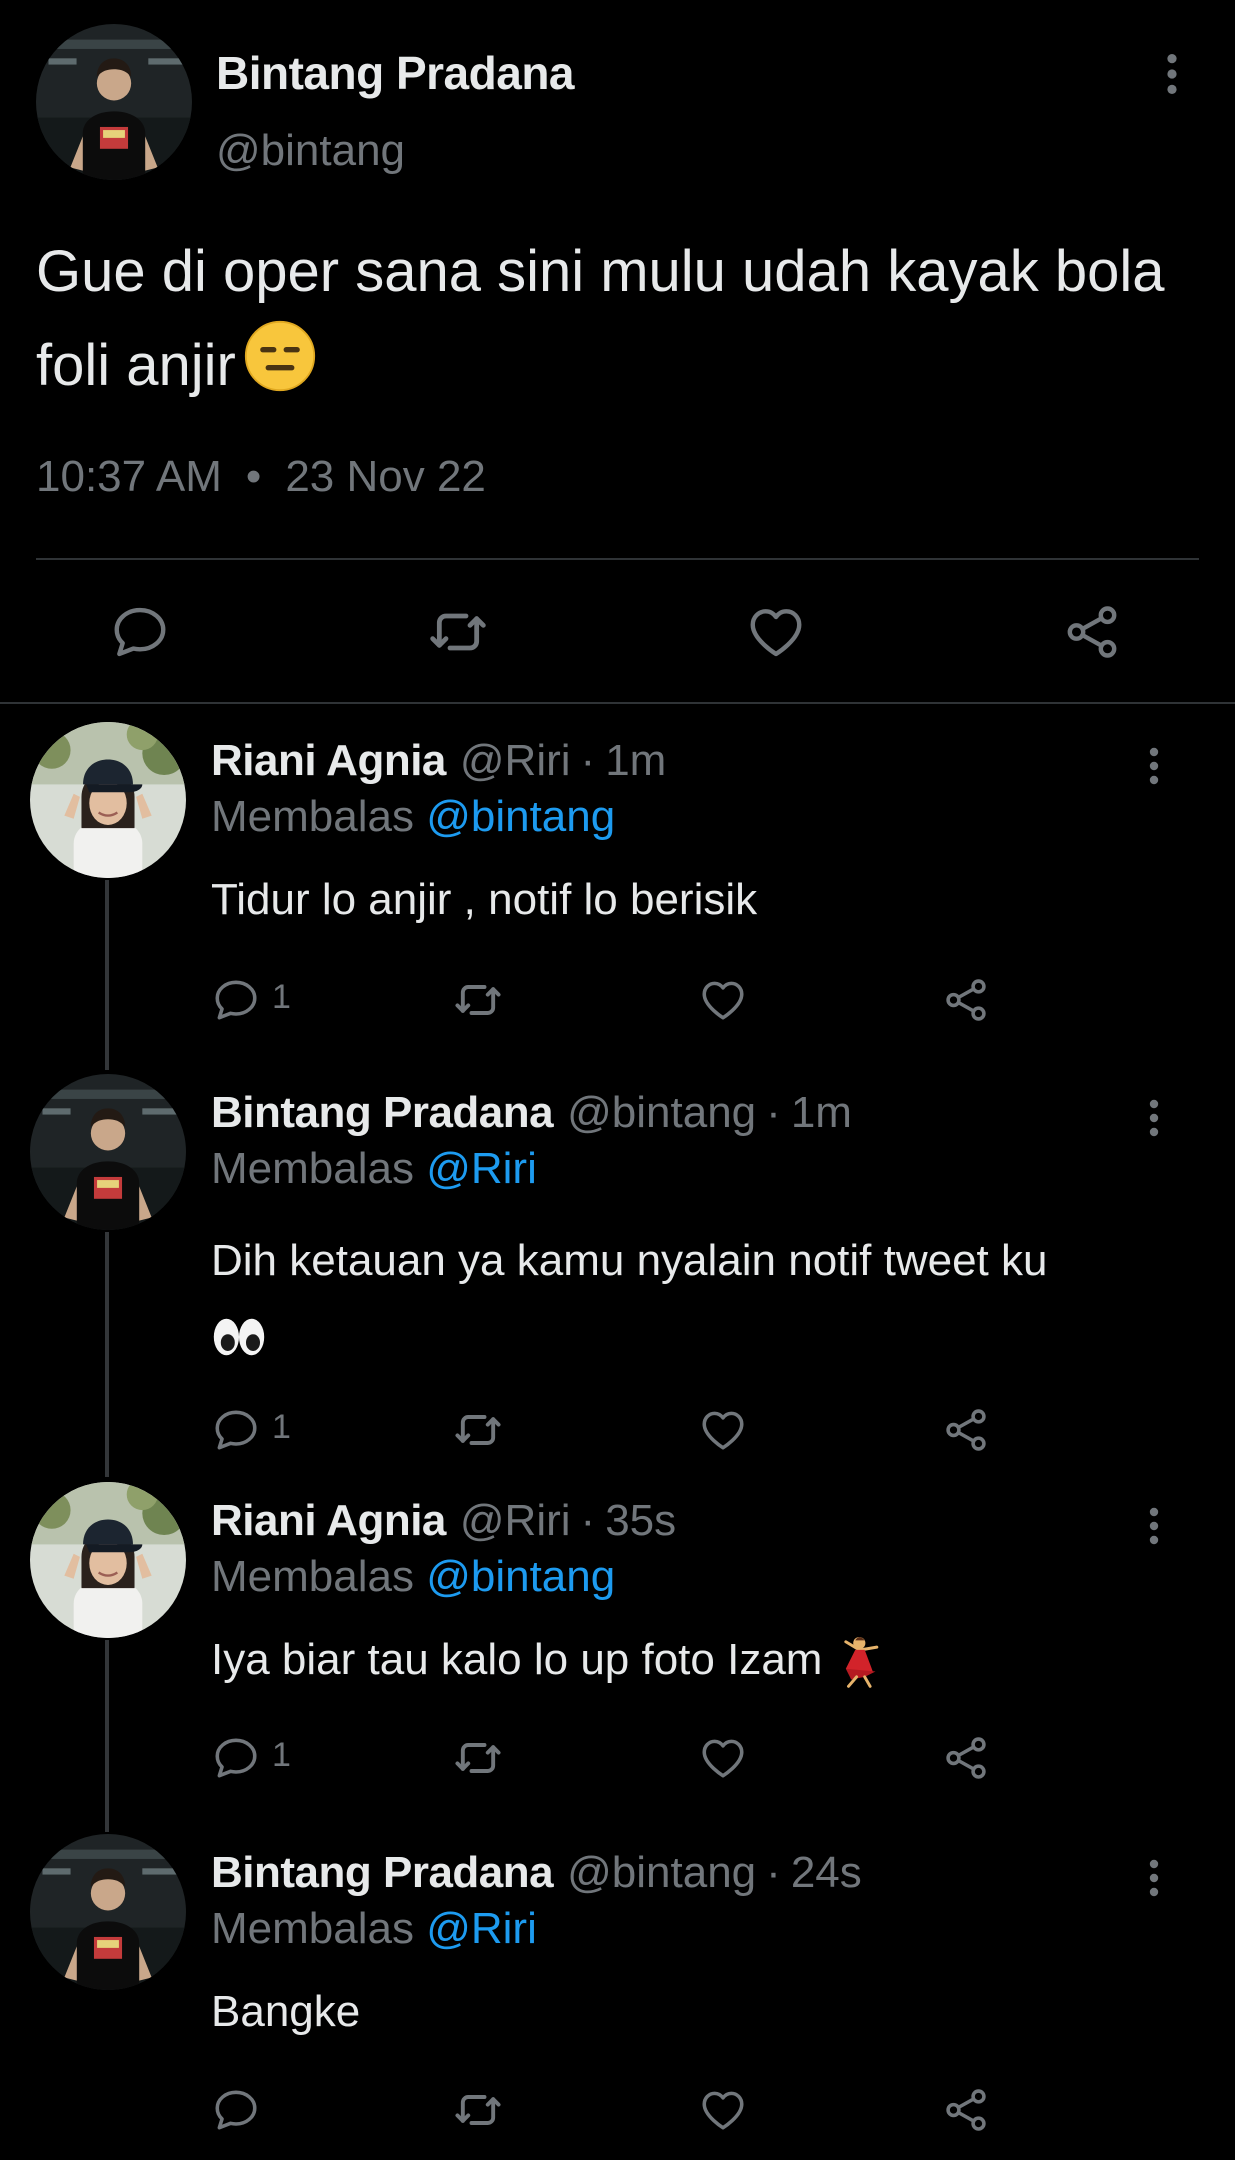 Image resolution: width=1235 pixels, height=2160 pixels. Describe the element at coordinates (640, 1520) in the screenshot. I see `reply-time: 35s` at that location.